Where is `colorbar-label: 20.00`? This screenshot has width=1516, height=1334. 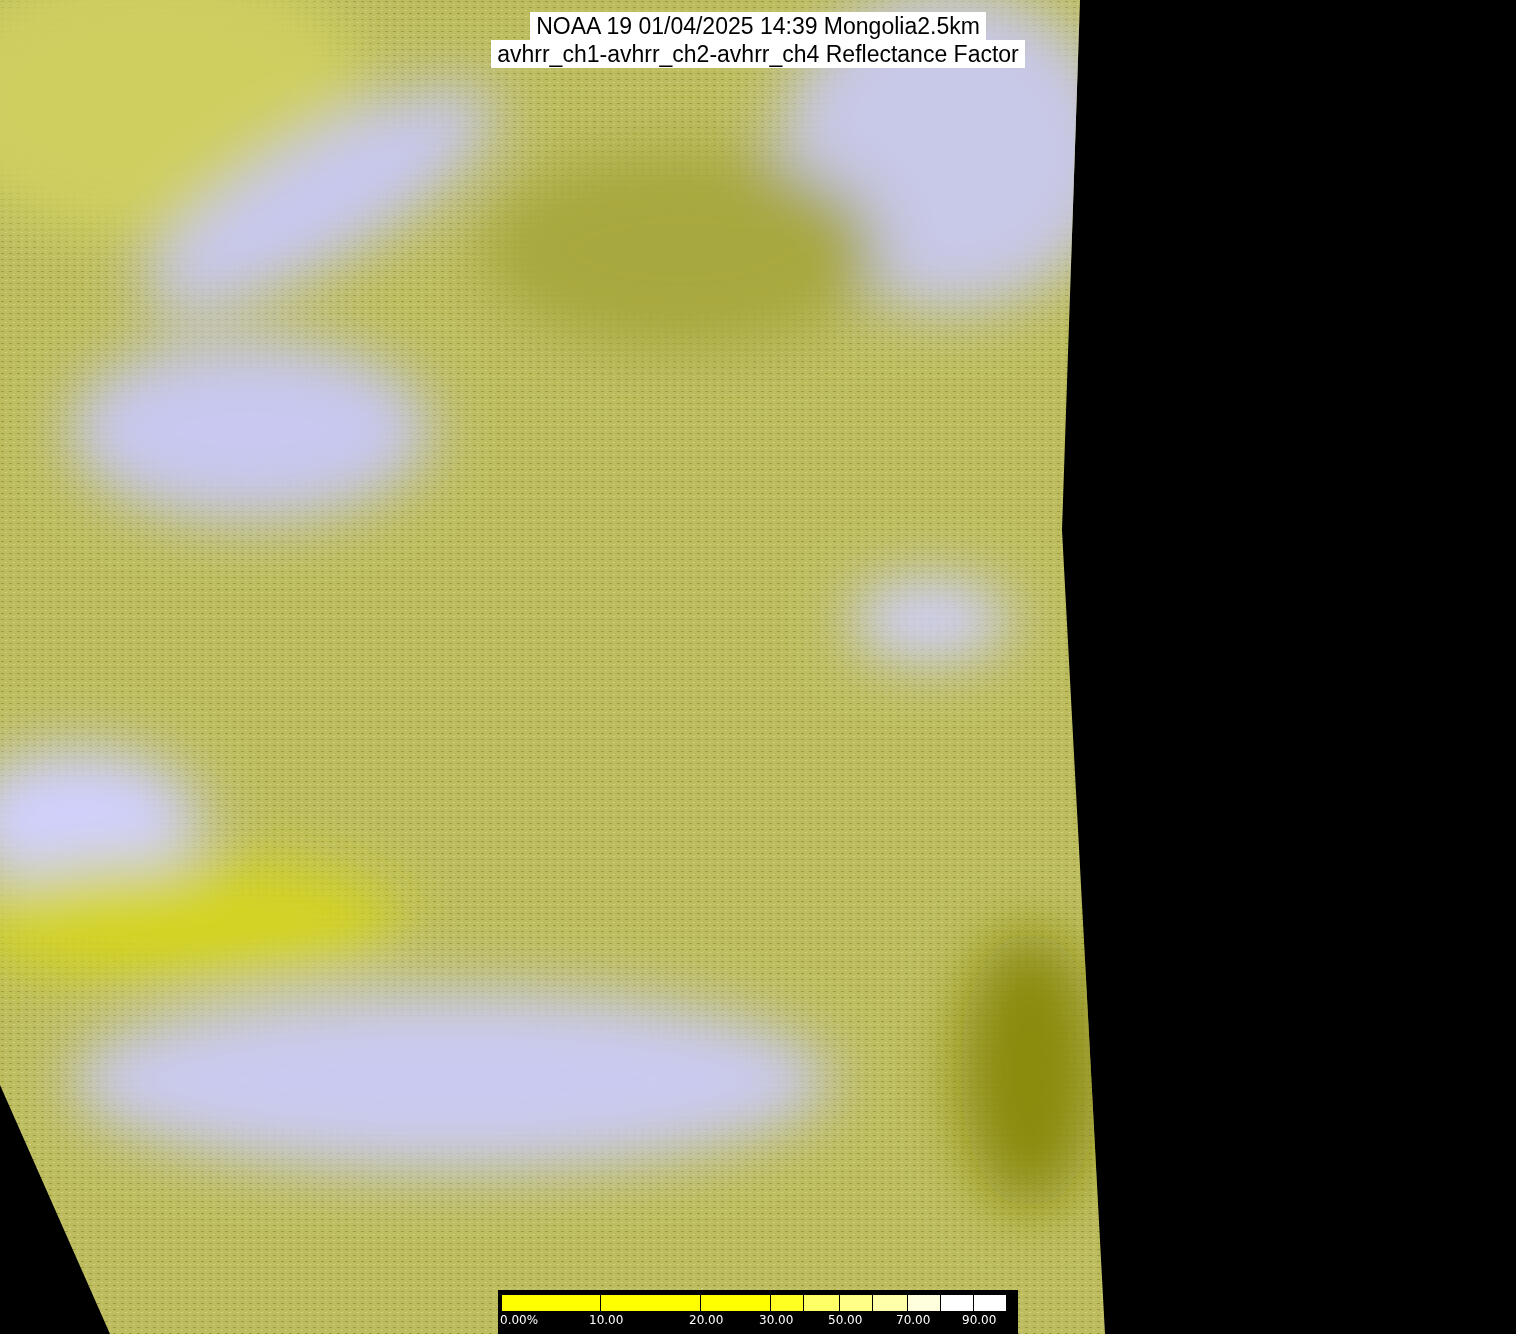
colorbar-label: 20.00 is located at coordinates (706, 1320).